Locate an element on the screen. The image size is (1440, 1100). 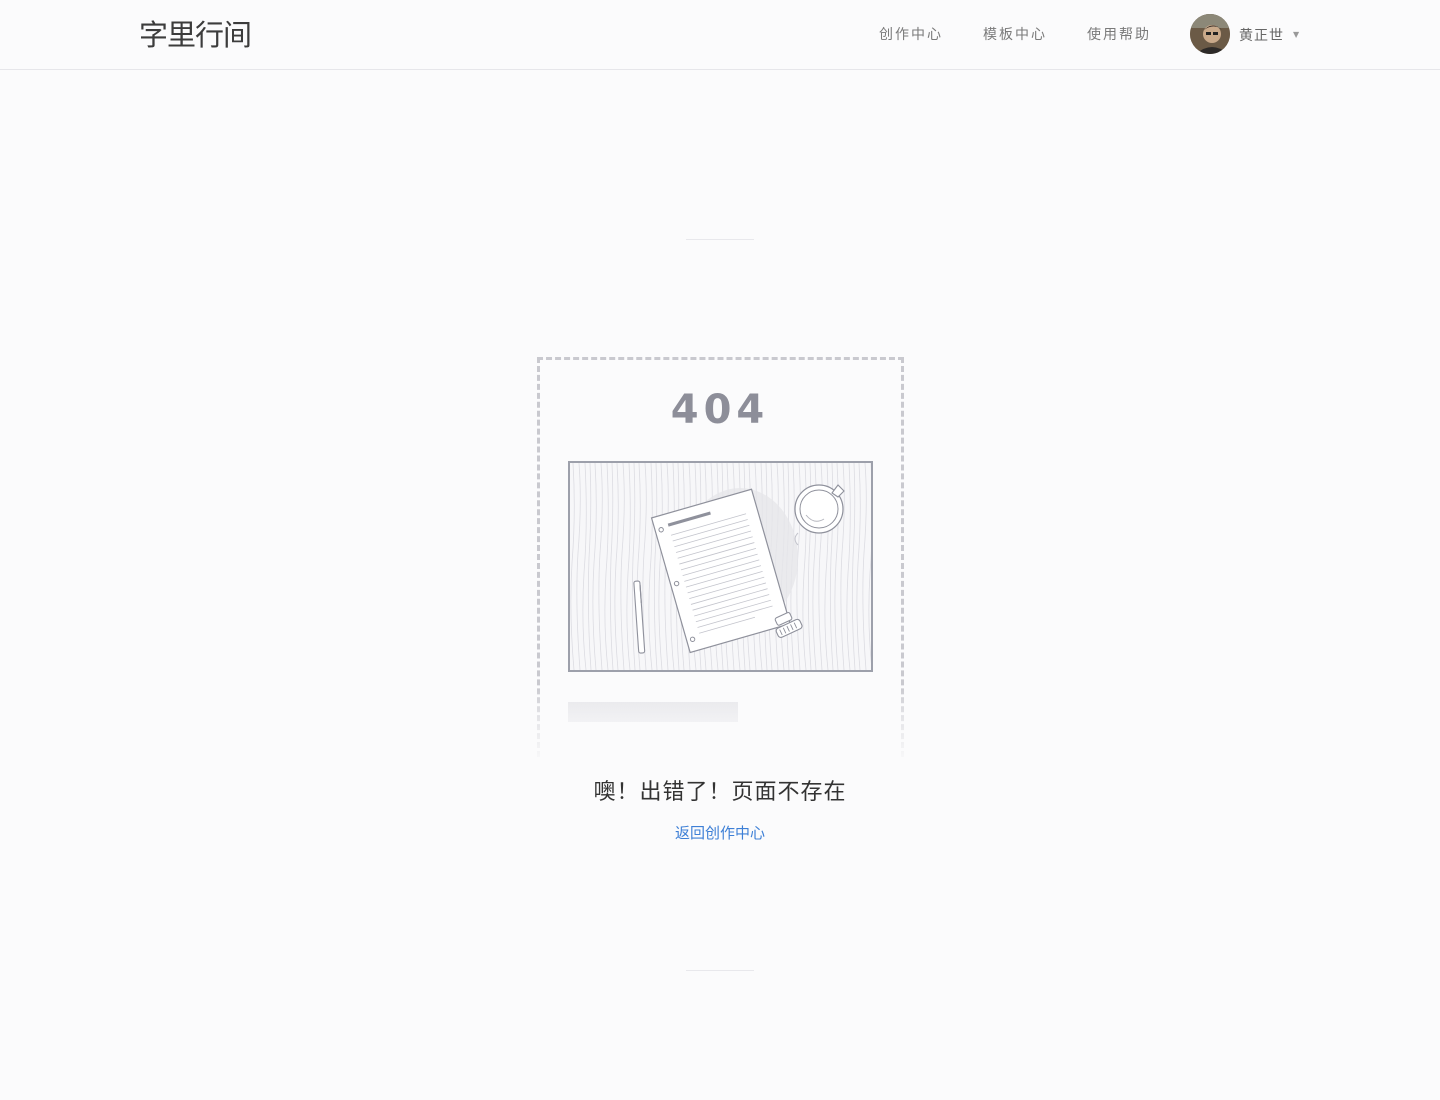
bottom-divider is located at coordinates (720, 970).